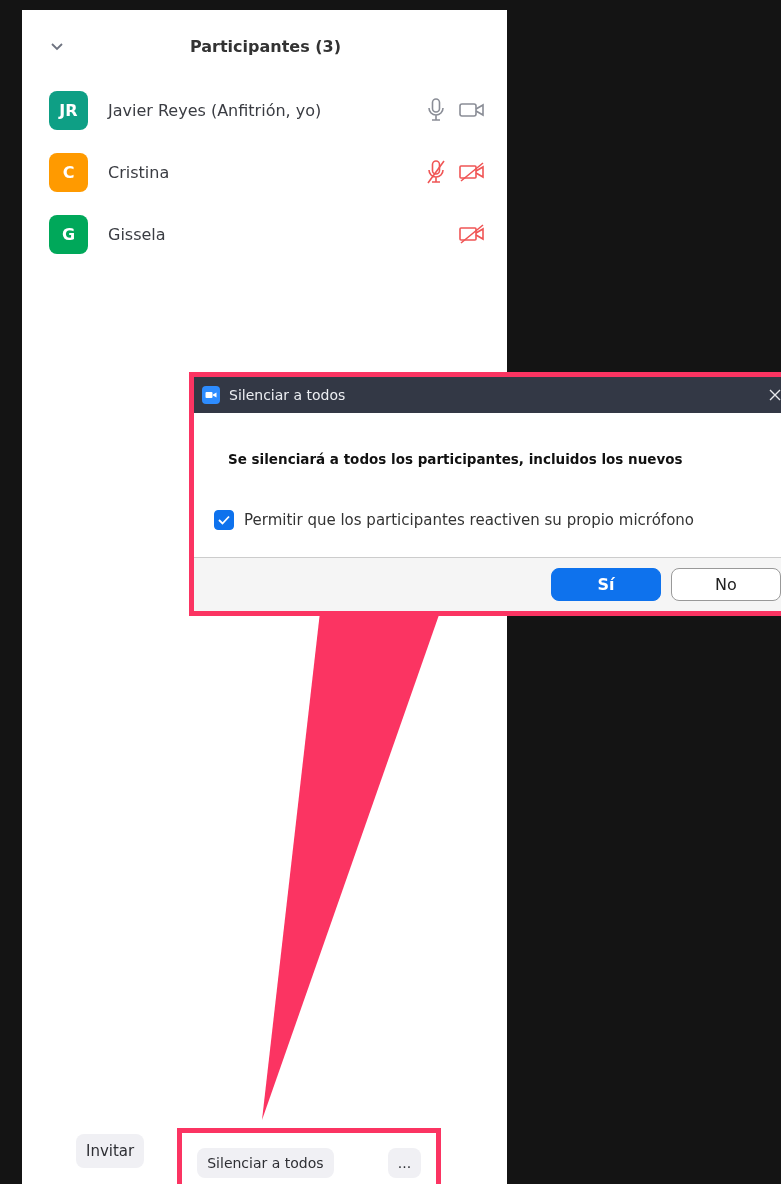  I want to click on avatar: C, so click(68, 172).